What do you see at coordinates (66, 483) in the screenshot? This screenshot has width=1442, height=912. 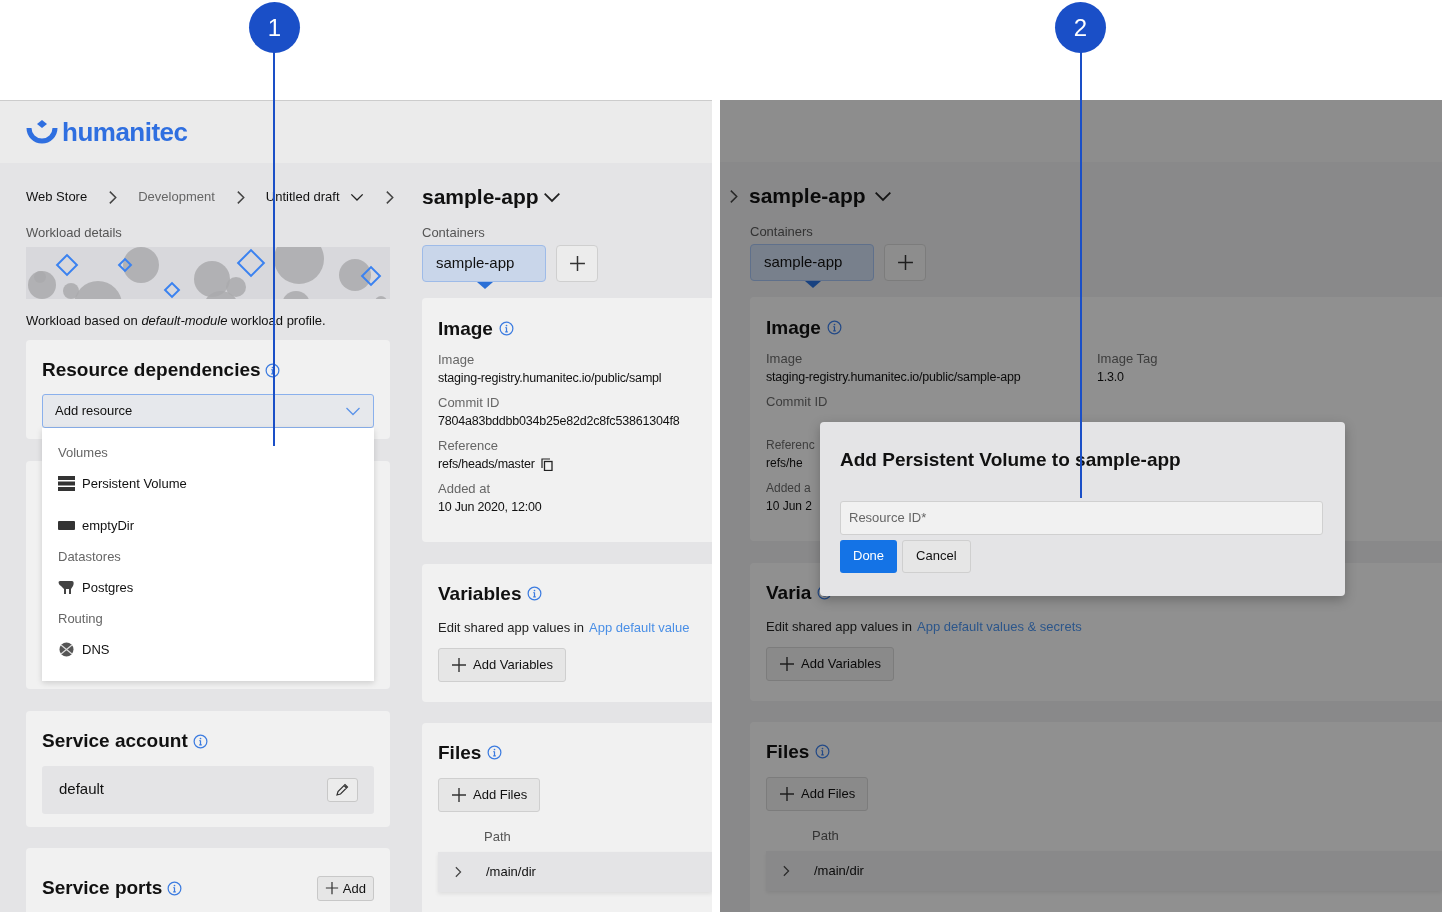 I see `server-stack-icon` at bounding box center [66, 483].